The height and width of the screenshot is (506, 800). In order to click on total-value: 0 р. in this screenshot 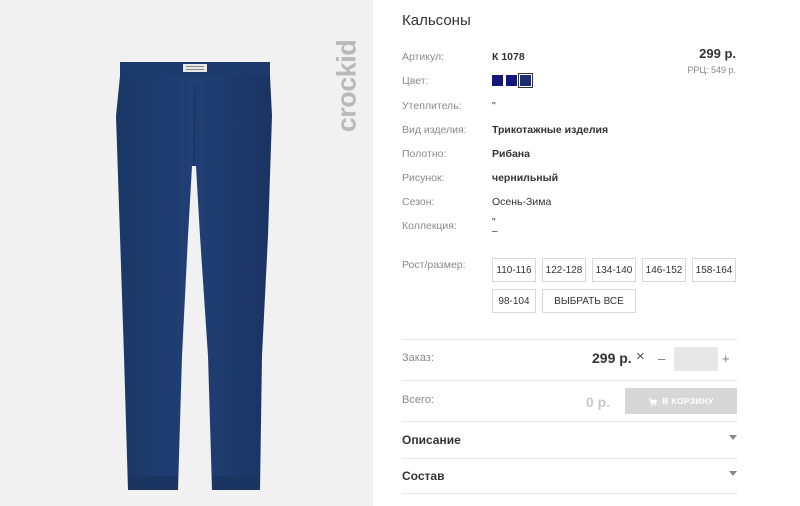, I will do `click(598, 402)`.